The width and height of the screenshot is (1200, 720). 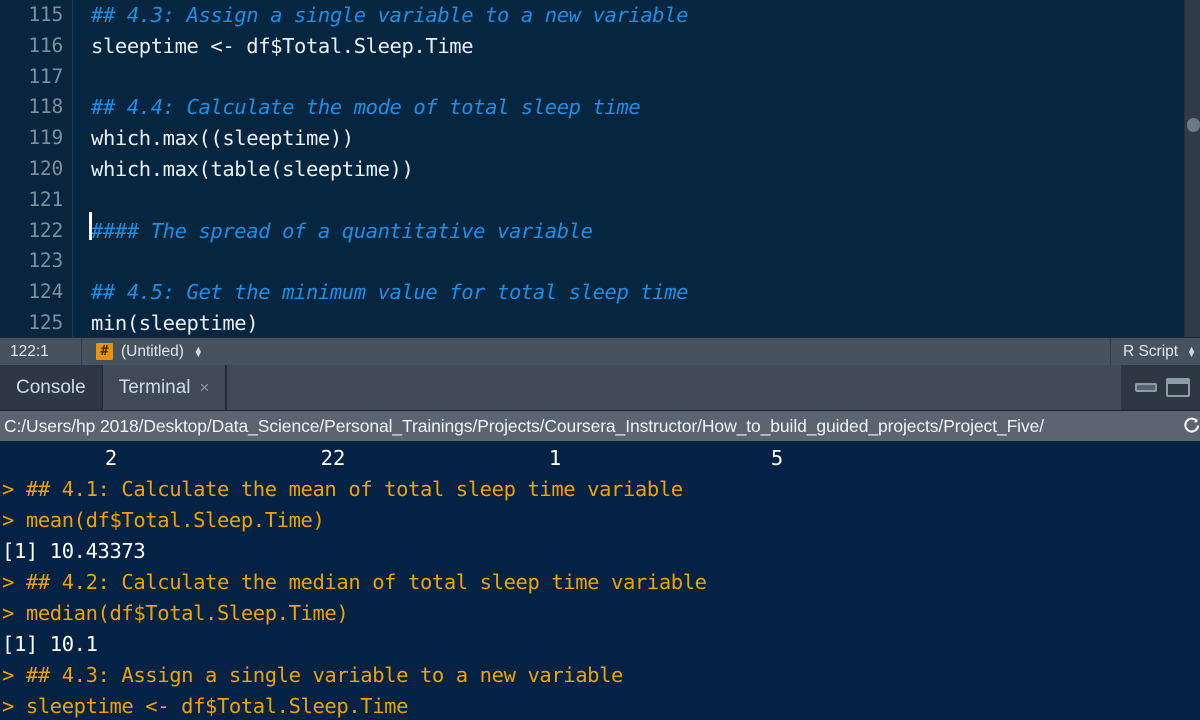 I want to click on tab-console: Console, so click(x=51, y=387).